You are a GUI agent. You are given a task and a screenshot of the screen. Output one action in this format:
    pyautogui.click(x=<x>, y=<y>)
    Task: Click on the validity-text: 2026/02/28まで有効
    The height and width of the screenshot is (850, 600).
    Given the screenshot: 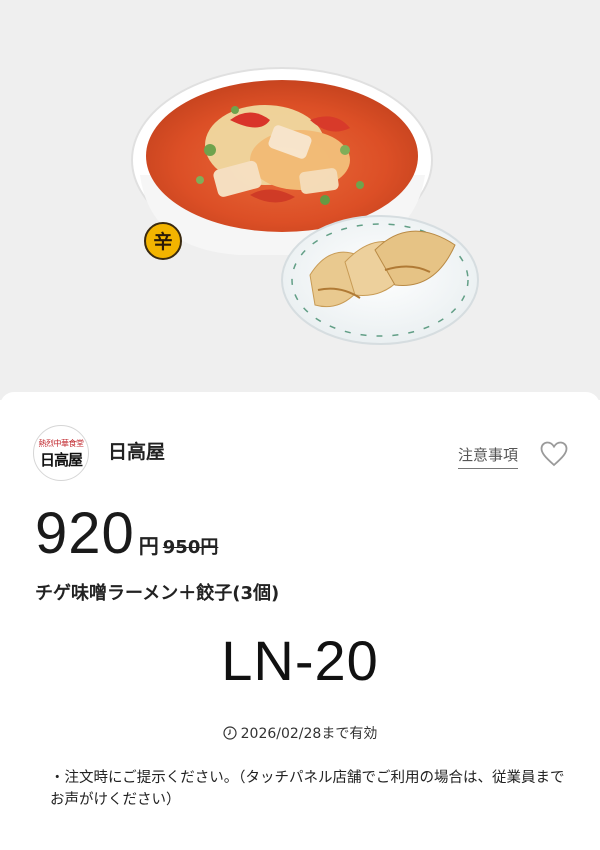 What is the action you would take?
    pyautogui.click(x=309, y=734)
    